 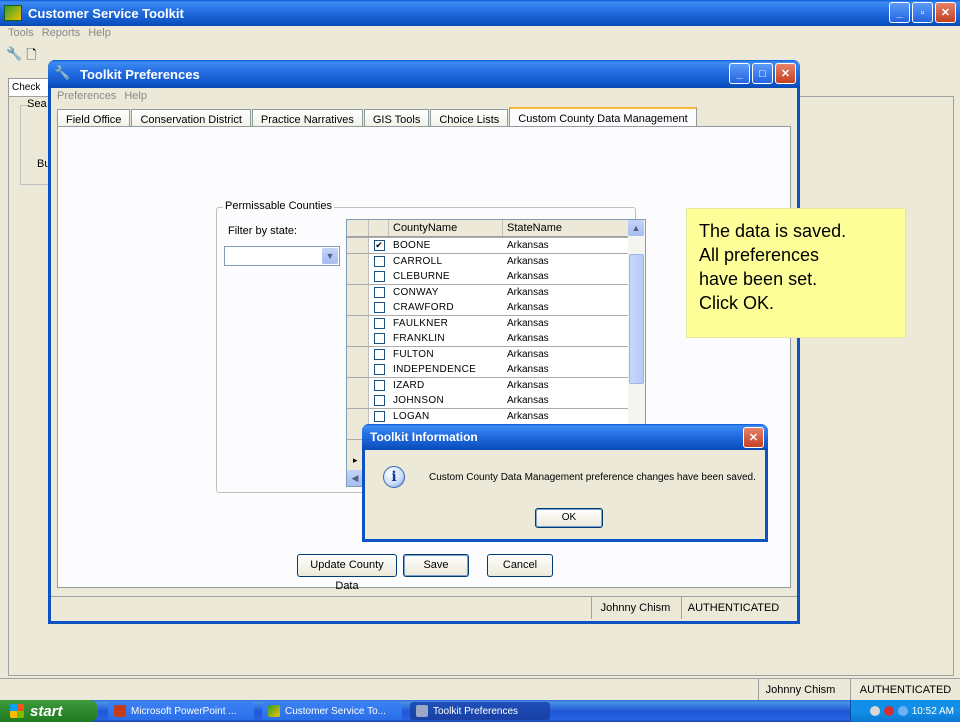 What do you see at coordinates (61, 33) in the screenshot?
I see `menu-reports: Reports` at bounding box center [61, 33].